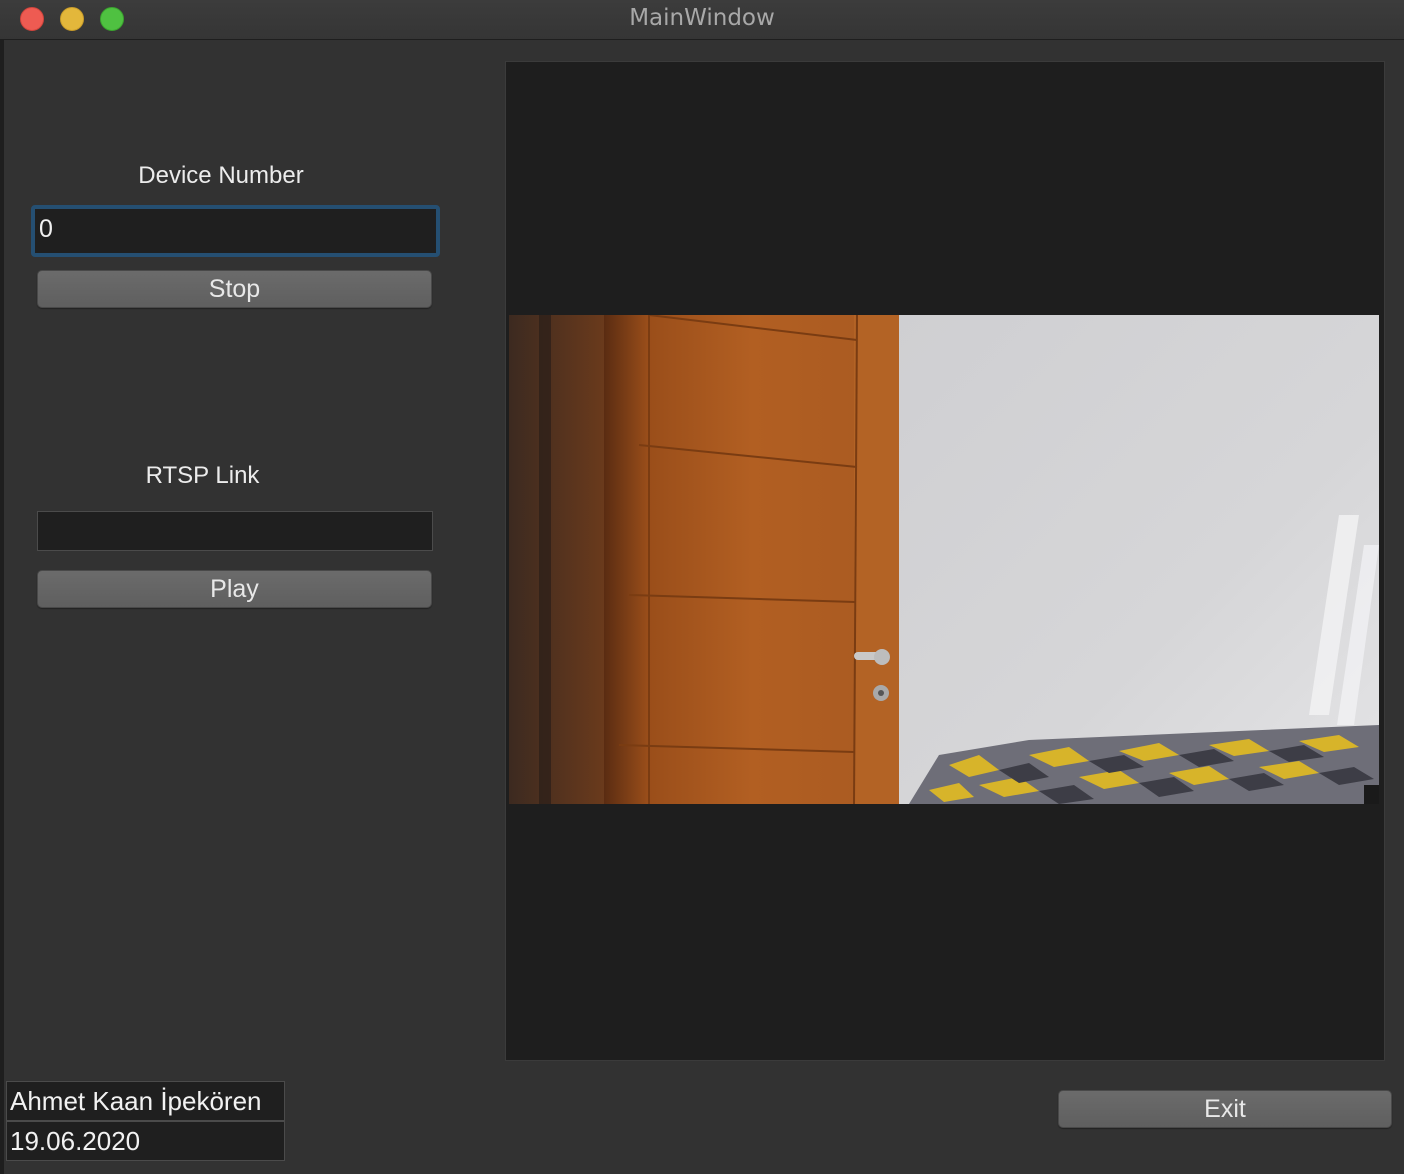  I want to click on title-bar: MainWindow, so click(702, 20).